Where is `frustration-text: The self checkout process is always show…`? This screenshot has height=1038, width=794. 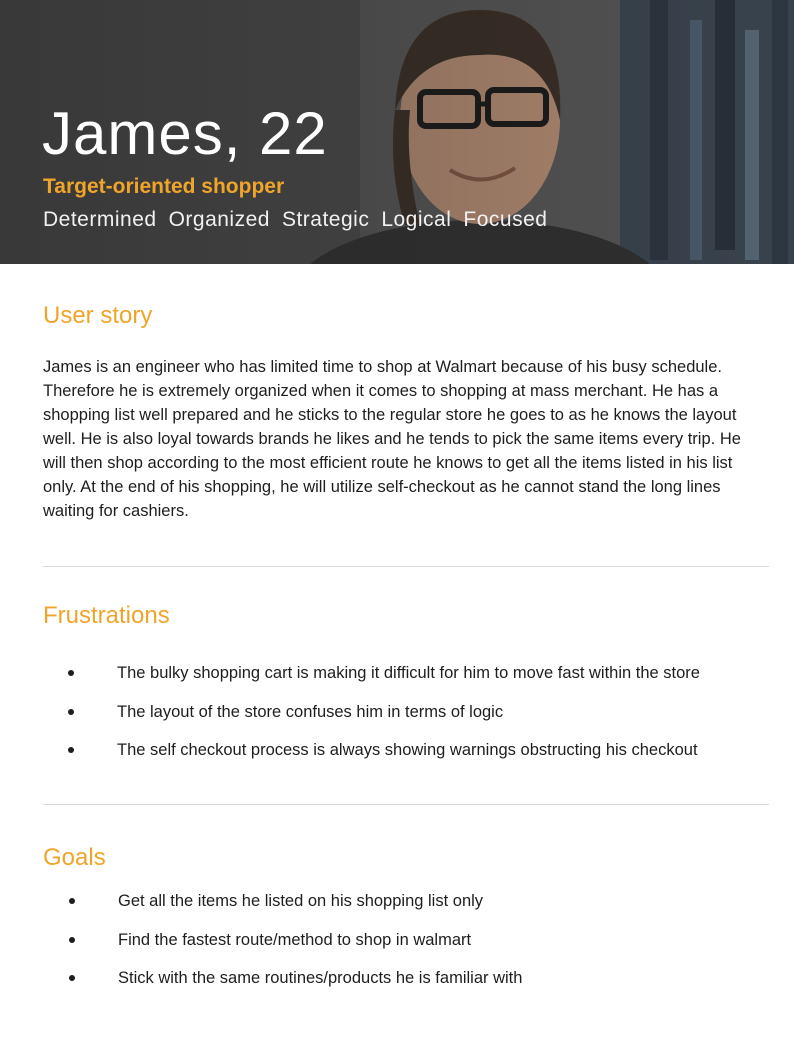
frustration-text: The self checkout process is always show… is located at coordinates (407, 750).